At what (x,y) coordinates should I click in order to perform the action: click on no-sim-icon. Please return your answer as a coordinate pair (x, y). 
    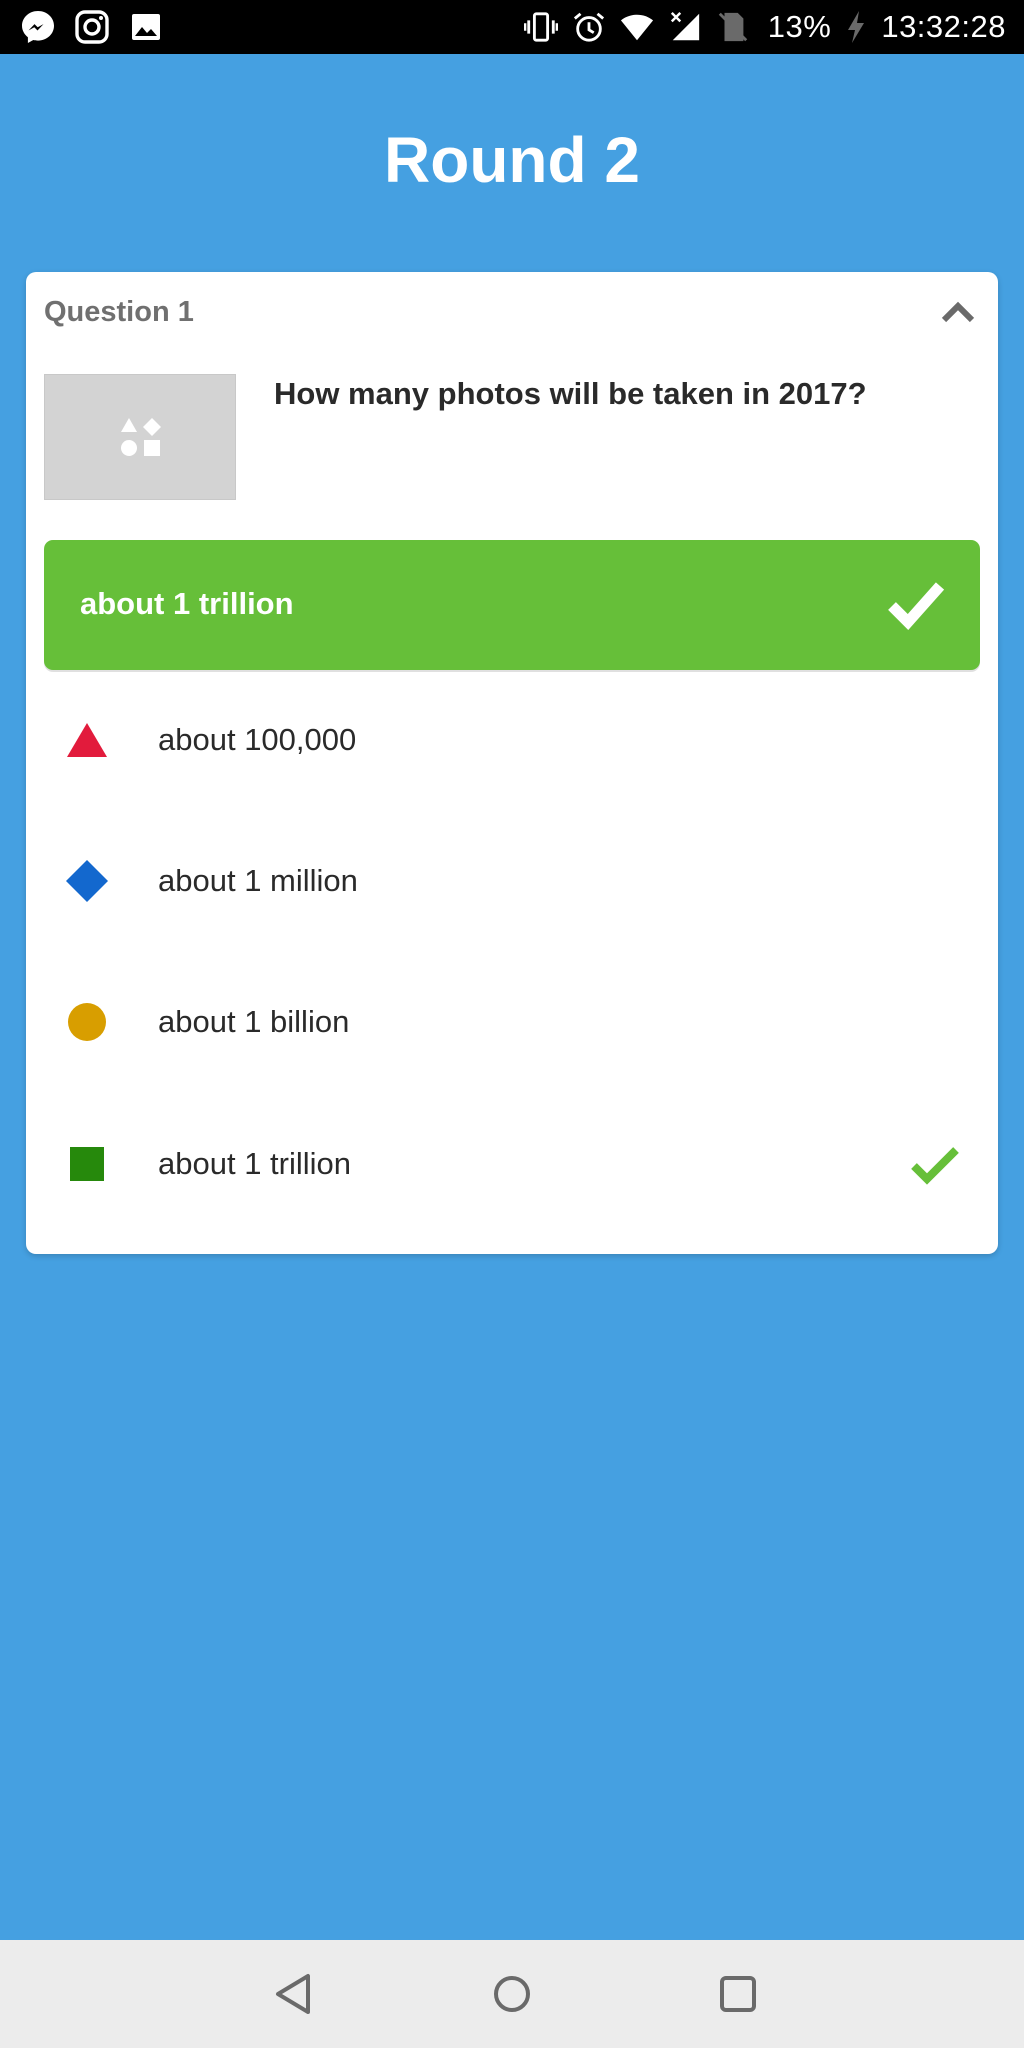
    Looking at the image, I should click on (733, 27).